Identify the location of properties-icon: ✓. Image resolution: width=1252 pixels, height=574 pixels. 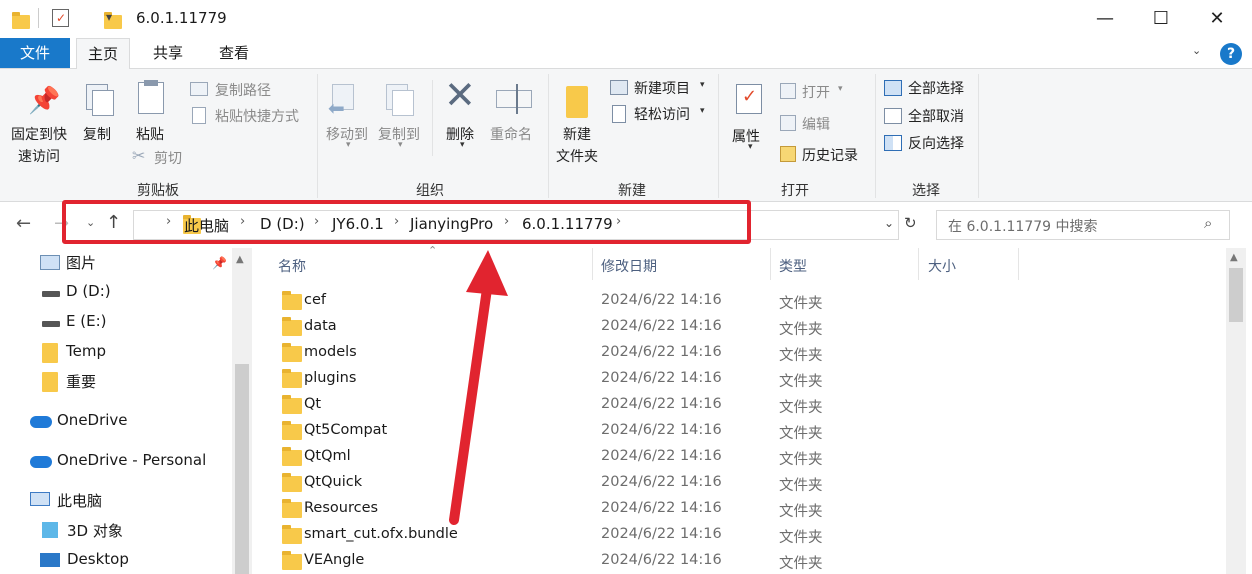
(749, 99).